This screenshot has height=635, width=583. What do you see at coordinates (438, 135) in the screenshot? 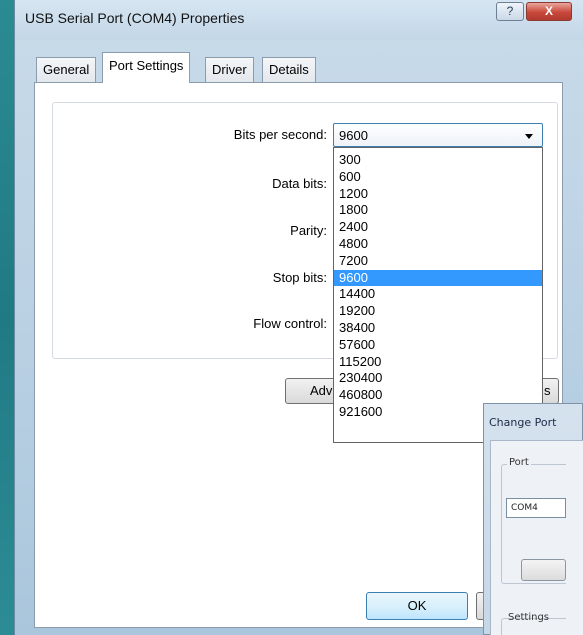
I see `bits-per-second-select: 9600` at bounding box center [438, 135].